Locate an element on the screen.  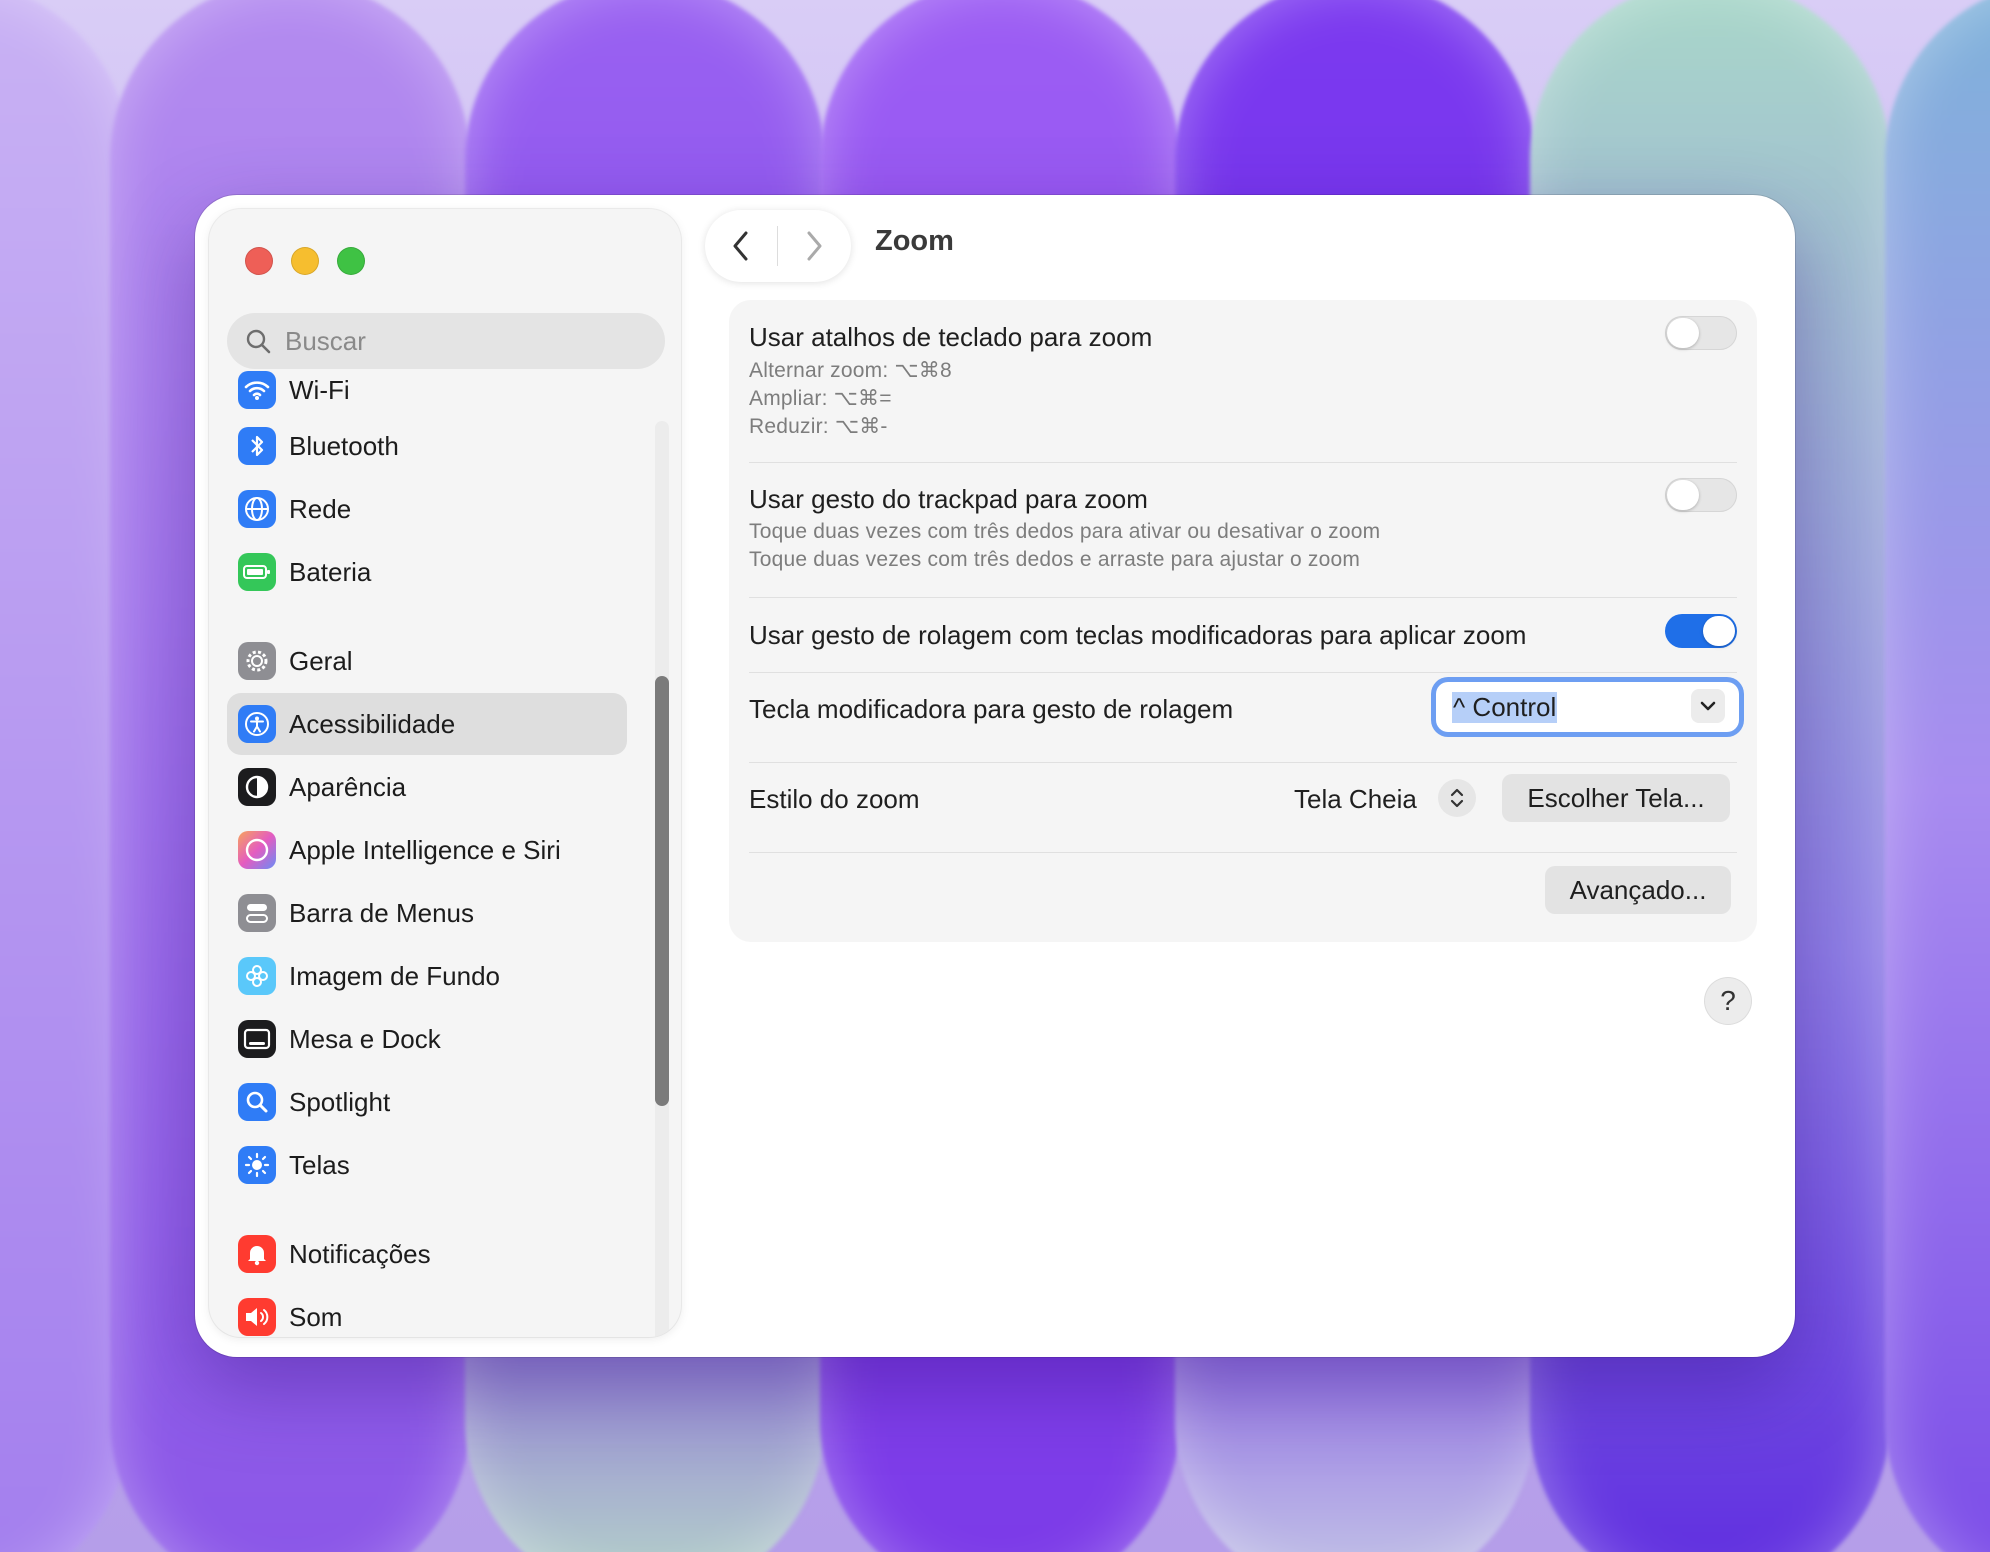
zoom-style-stepper is located at coordinates (1457, 798).